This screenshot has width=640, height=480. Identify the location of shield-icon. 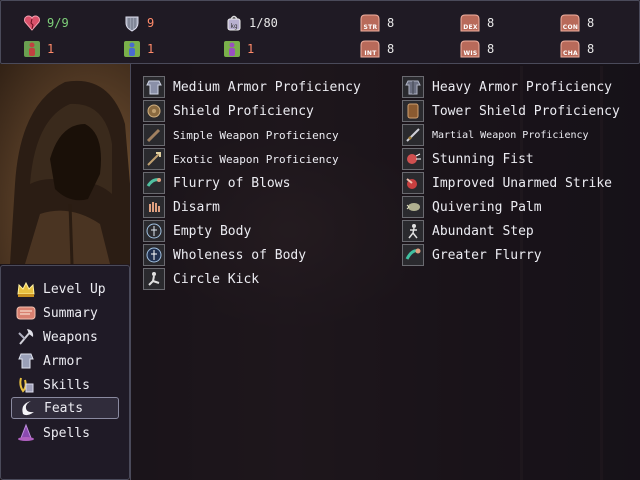
(132, 23).